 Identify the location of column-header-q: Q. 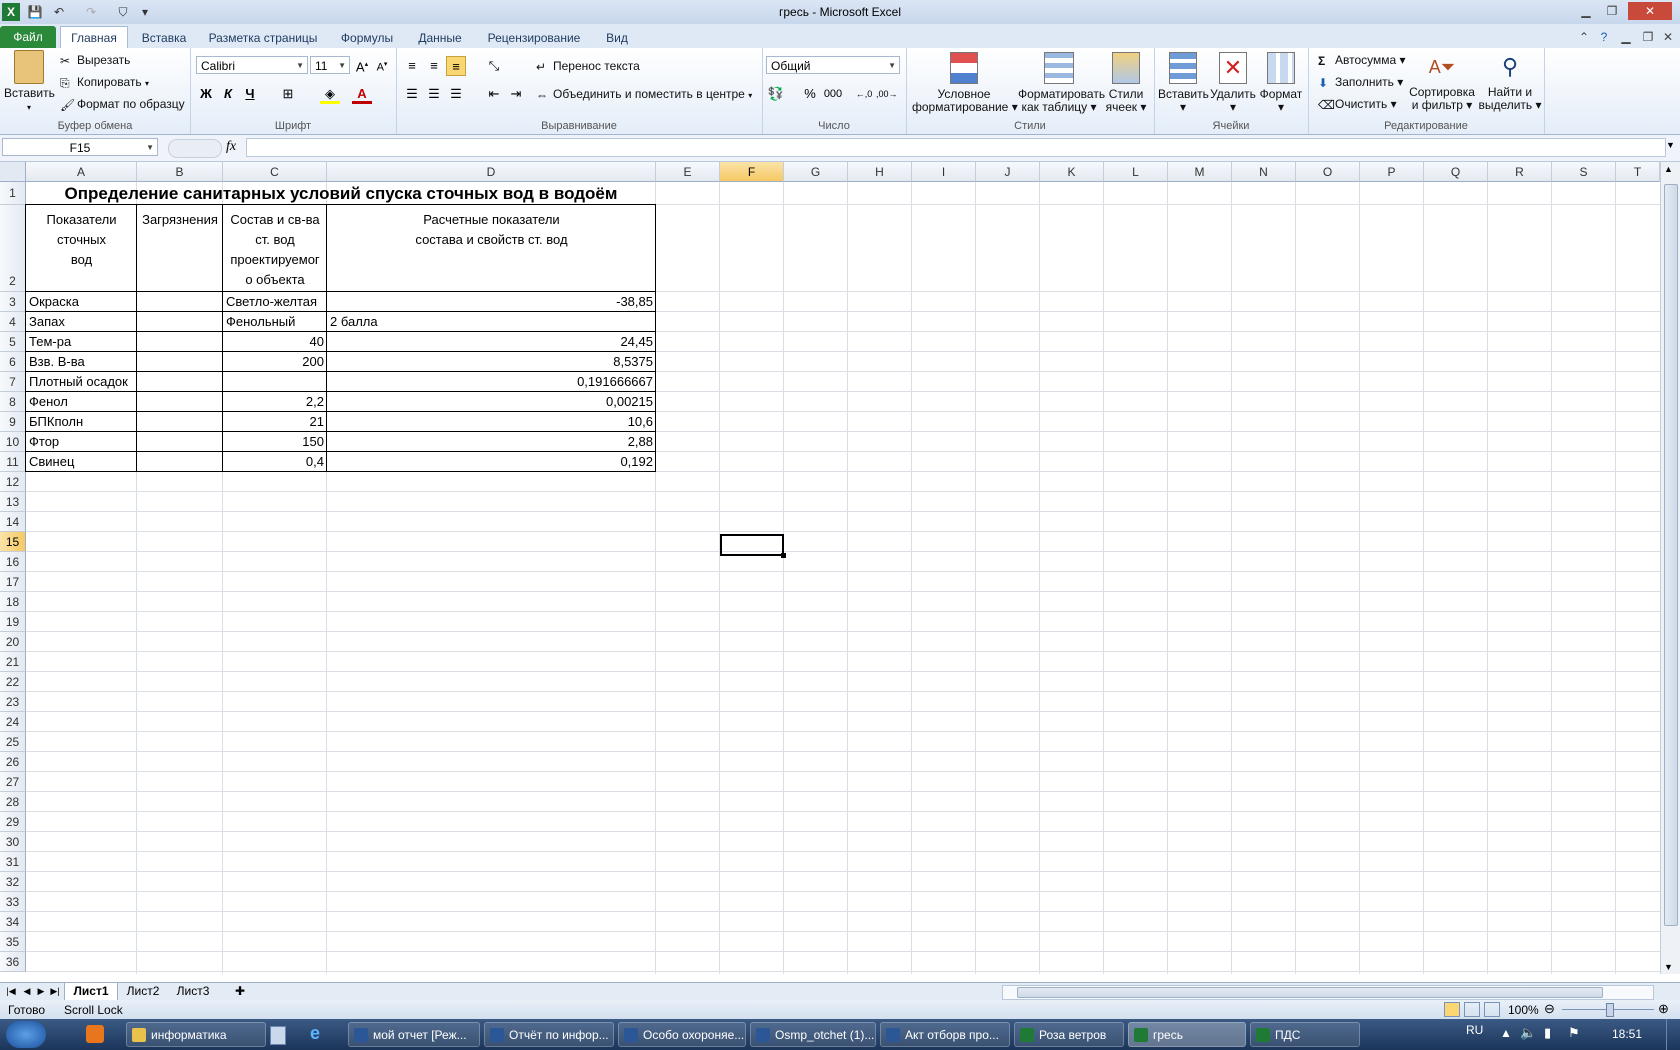
(1456, 172).